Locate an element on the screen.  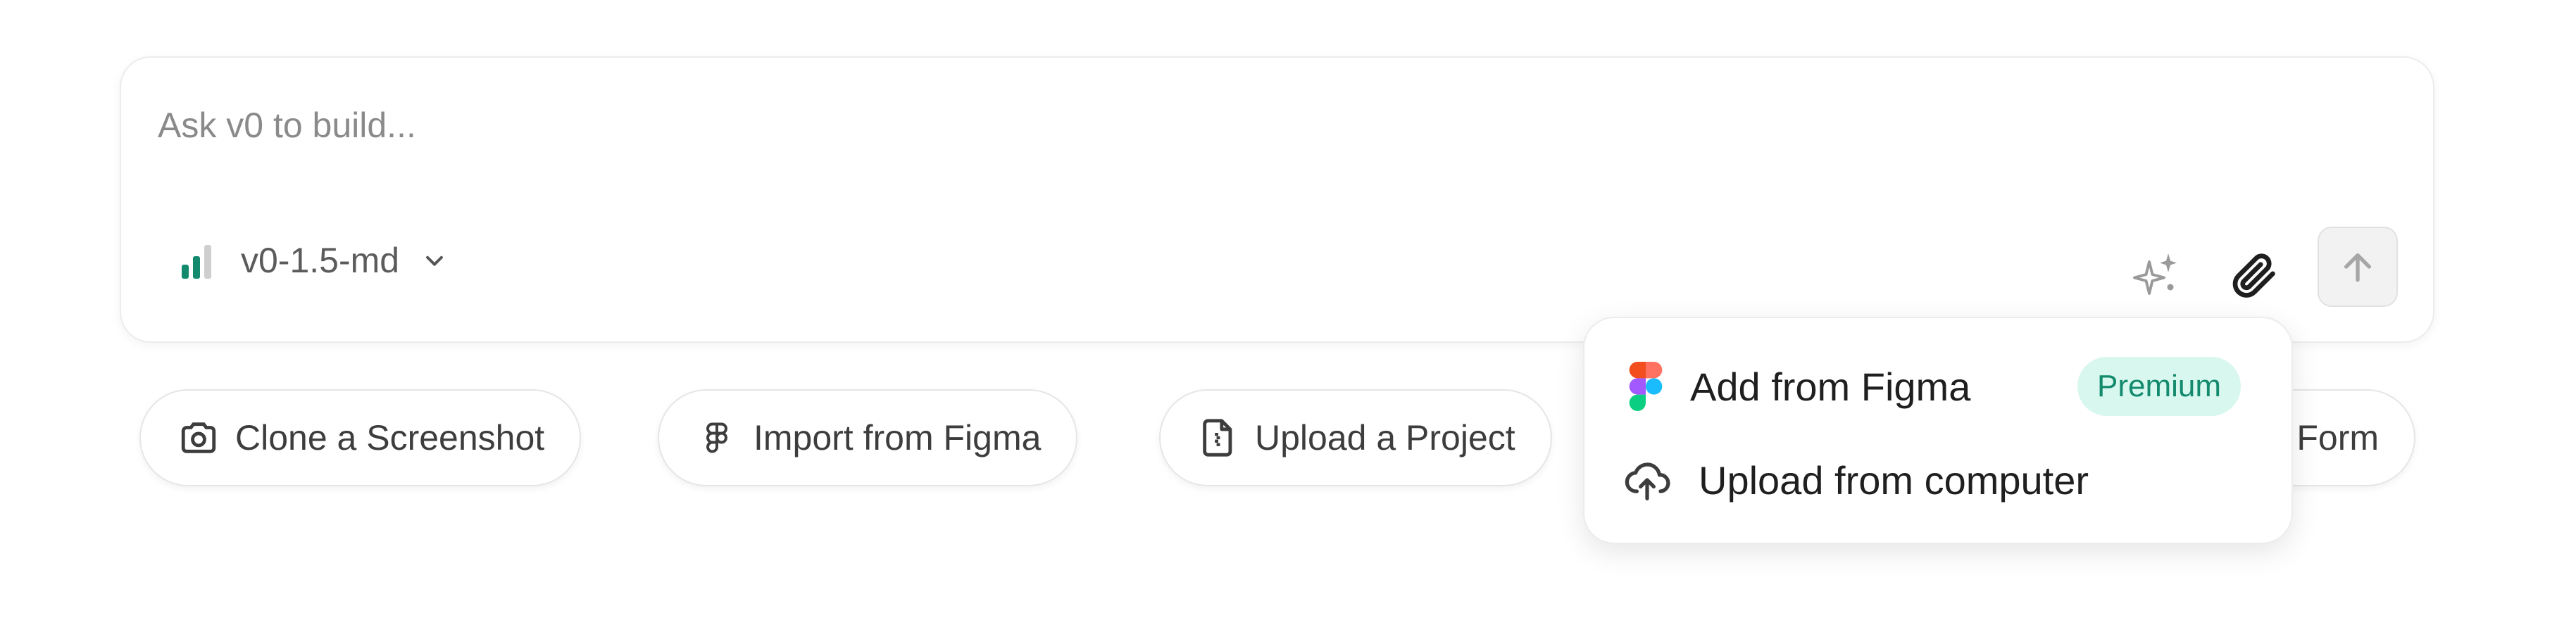
add-from-figma-item: Add from Figma is located at coordinates (1799, 387).